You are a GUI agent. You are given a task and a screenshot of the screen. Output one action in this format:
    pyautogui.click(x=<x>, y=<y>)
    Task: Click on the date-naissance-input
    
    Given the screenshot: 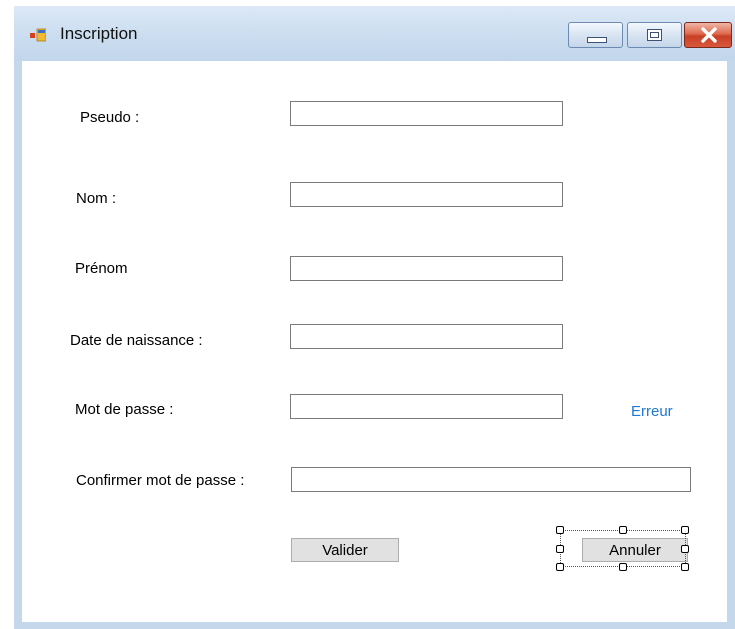 What is the action you would take?
    pyautogui.click(x=426, y=336)
    